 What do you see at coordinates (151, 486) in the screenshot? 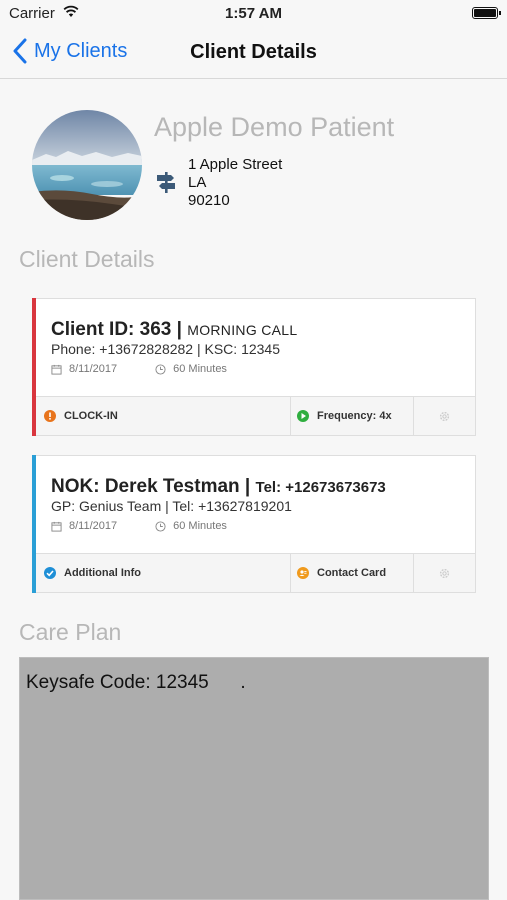
I see `nok-name-label: NOK: Derek Testman |` at bounding box center [151, 486].